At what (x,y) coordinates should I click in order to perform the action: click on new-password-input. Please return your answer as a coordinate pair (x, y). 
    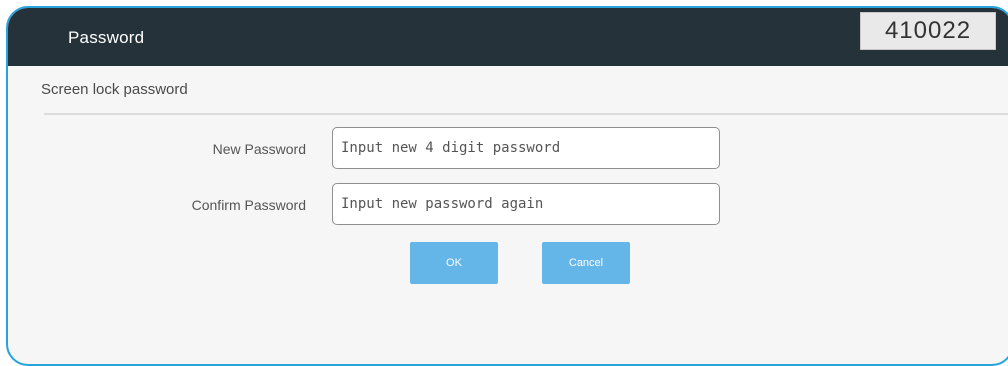
    Looking at the image, I should click on (526, 148).